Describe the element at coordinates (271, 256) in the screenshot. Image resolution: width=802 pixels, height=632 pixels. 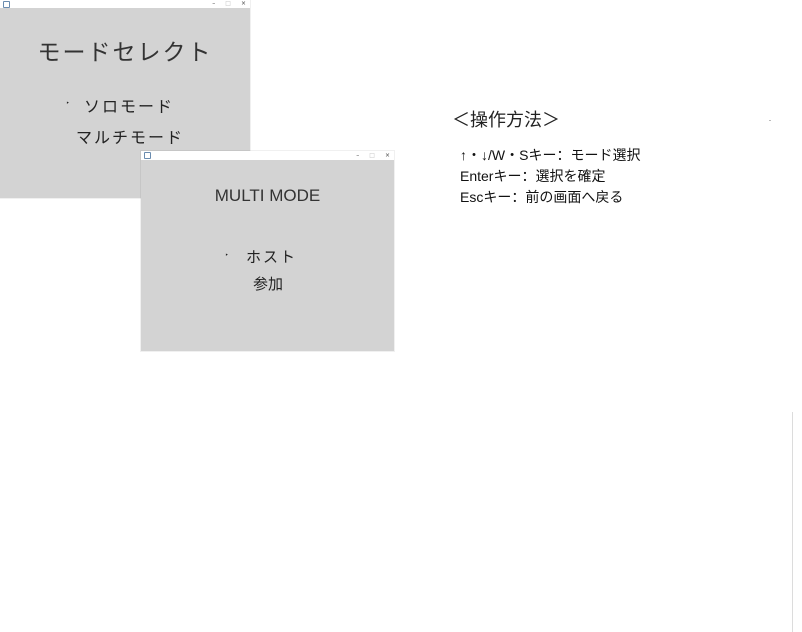
I see `host-option: ホスト` at that location.